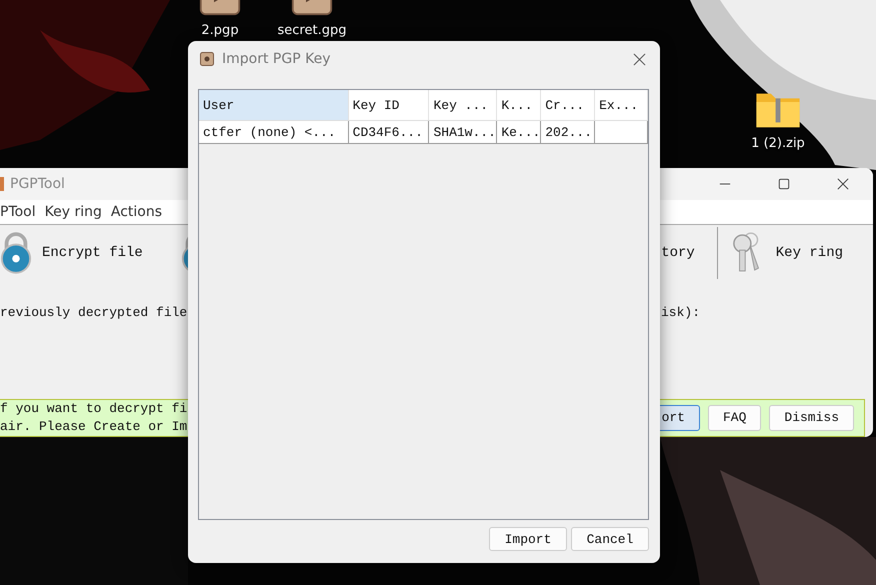 The height and width of the screenshot is (585, 876). What do you see at coordinates (37, 184) in the screenshot?
I see `window-title: PGPTool` at bounding box center [37, 184].